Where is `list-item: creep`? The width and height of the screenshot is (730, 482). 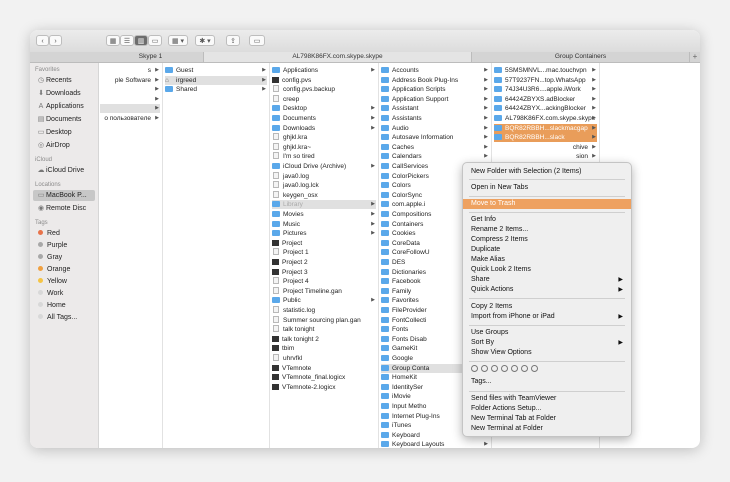 list-item: creep is located at coordinates (324, 99).